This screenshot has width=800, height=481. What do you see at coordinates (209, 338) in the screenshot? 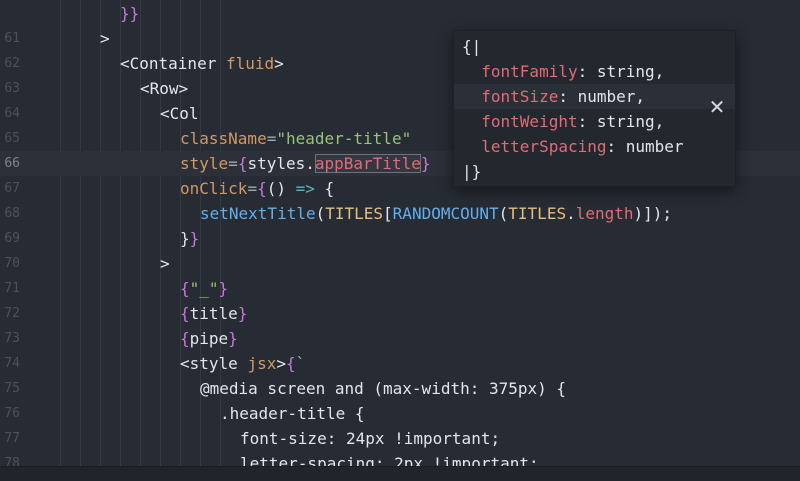
I see `code-text: {pipe}` at bounding box center [209, 338].